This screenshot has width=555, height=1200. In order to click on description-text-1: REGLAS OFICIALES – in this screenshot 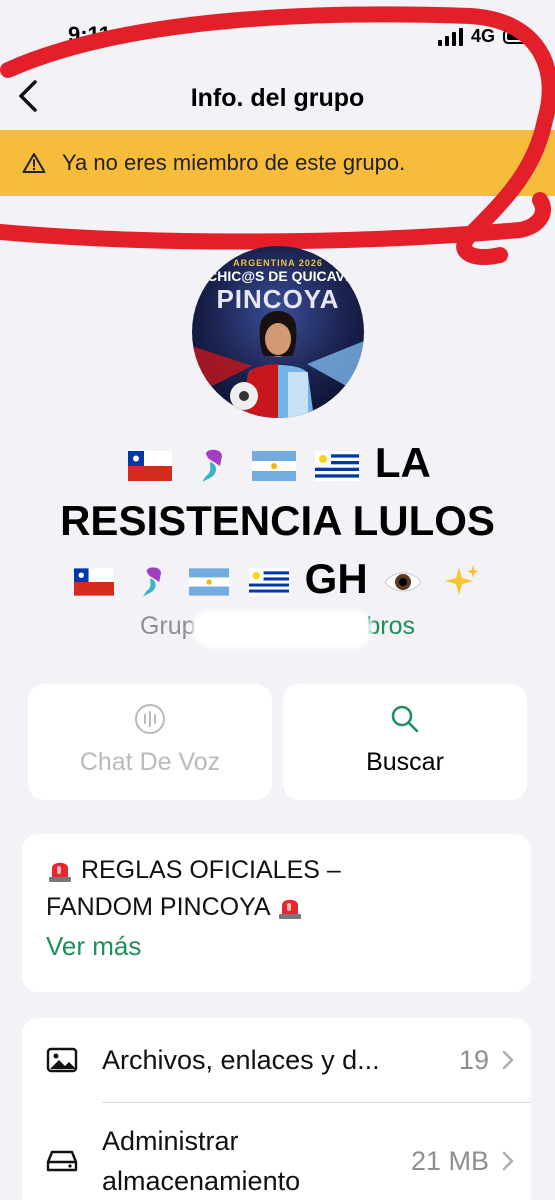, I will do `click(210, 870)`.